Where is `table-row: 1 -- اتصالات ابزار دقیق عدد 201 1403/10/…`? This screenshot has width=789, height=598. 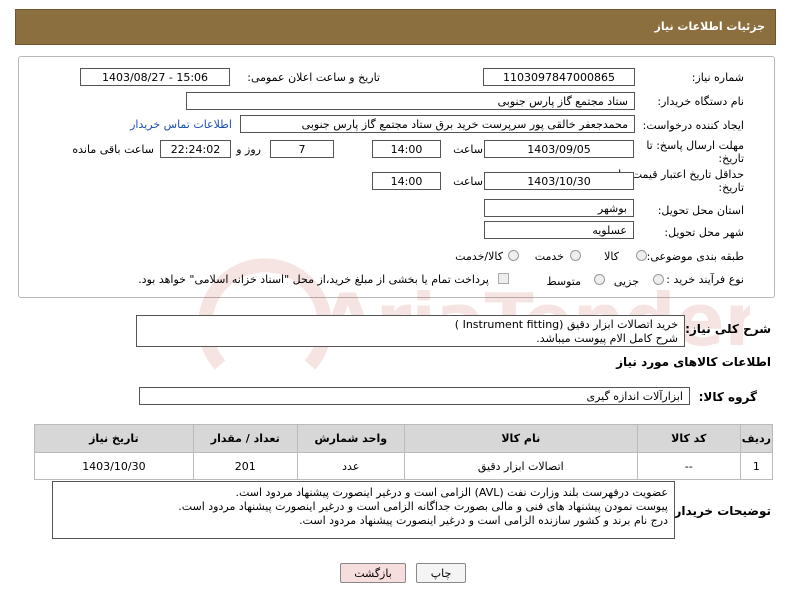
table-row: 1 -- اتصالات ابزار دقیق عدد 201 1403/10/… is located at coordinates (404, 466).